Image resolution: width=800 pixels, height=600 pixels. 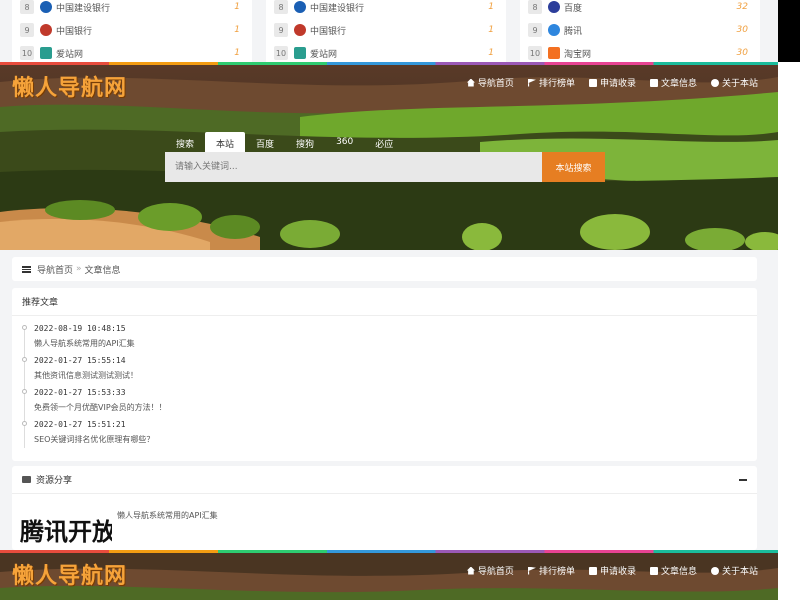 What do you see at coordinates (495, 84) in the screenshot?
I see `nav-label: 导航首页` at bounding box center [495, 84].